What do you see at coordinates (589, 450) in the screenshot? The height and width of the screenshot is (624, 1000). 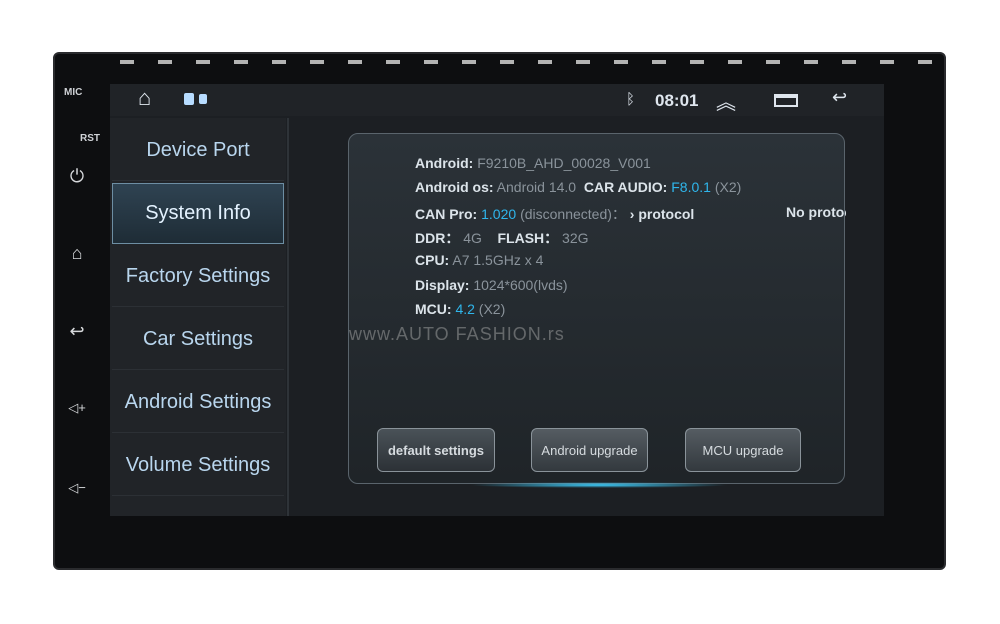 I see `android-upgrade-button: Android upgrade` at bounding box center [589, 450].